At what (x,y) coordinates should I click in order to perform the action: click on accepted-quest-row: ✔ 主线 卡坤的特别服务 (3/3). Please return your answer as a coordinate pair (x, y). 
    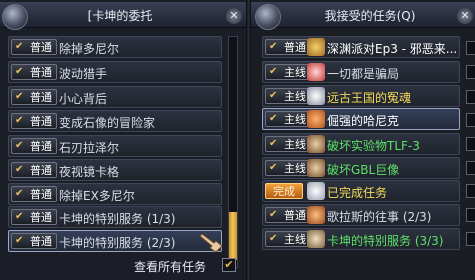
    Looking at the image, I should click on (361, 239).